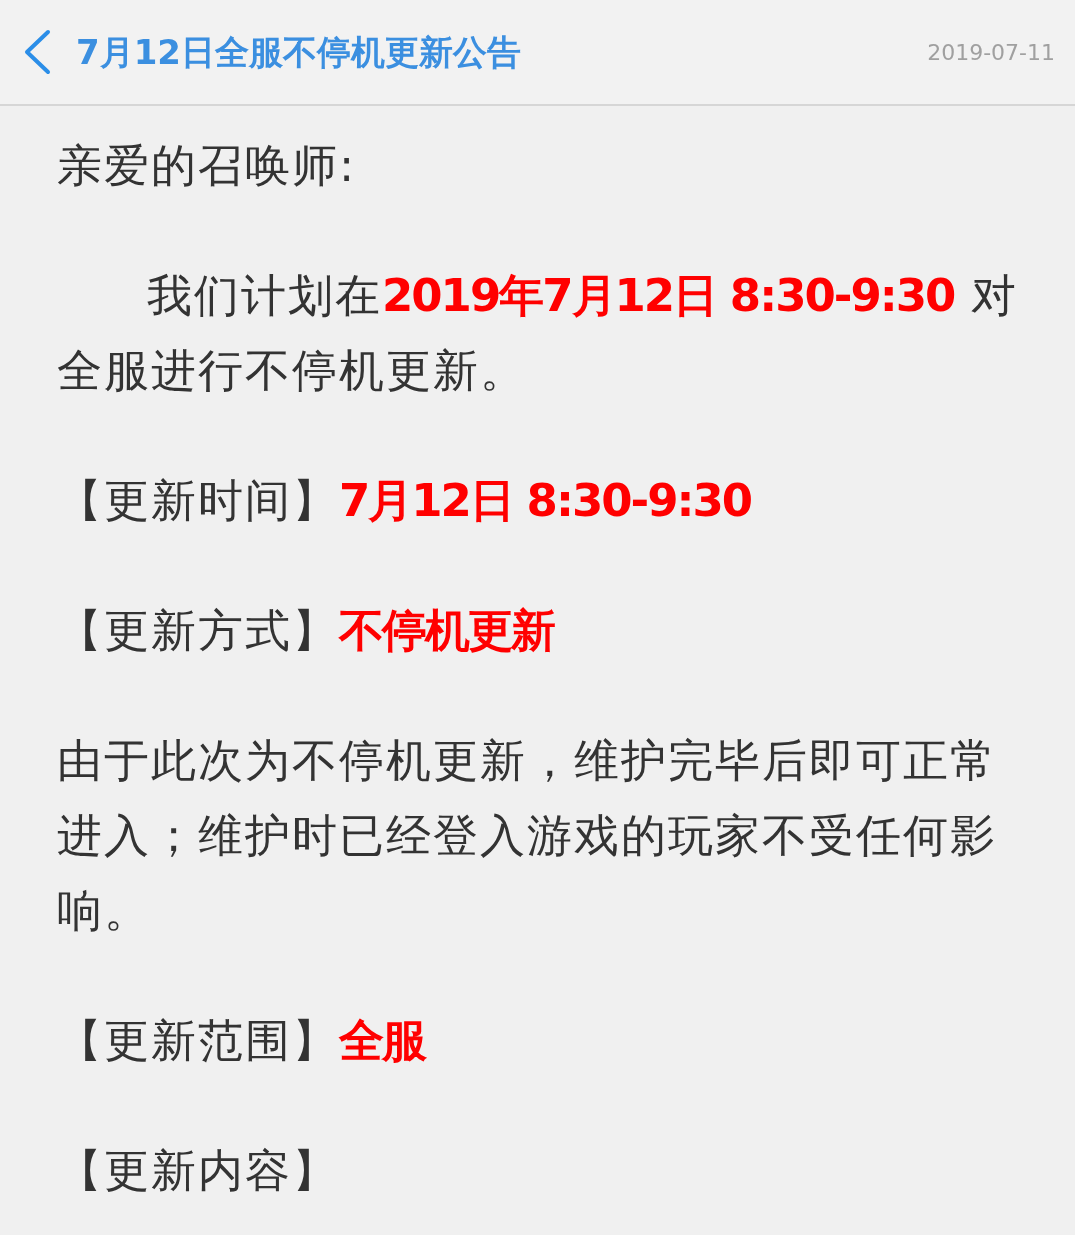 This screenshot has width=1075, height=1235. I want to click on back-icon, so click(37, 52).